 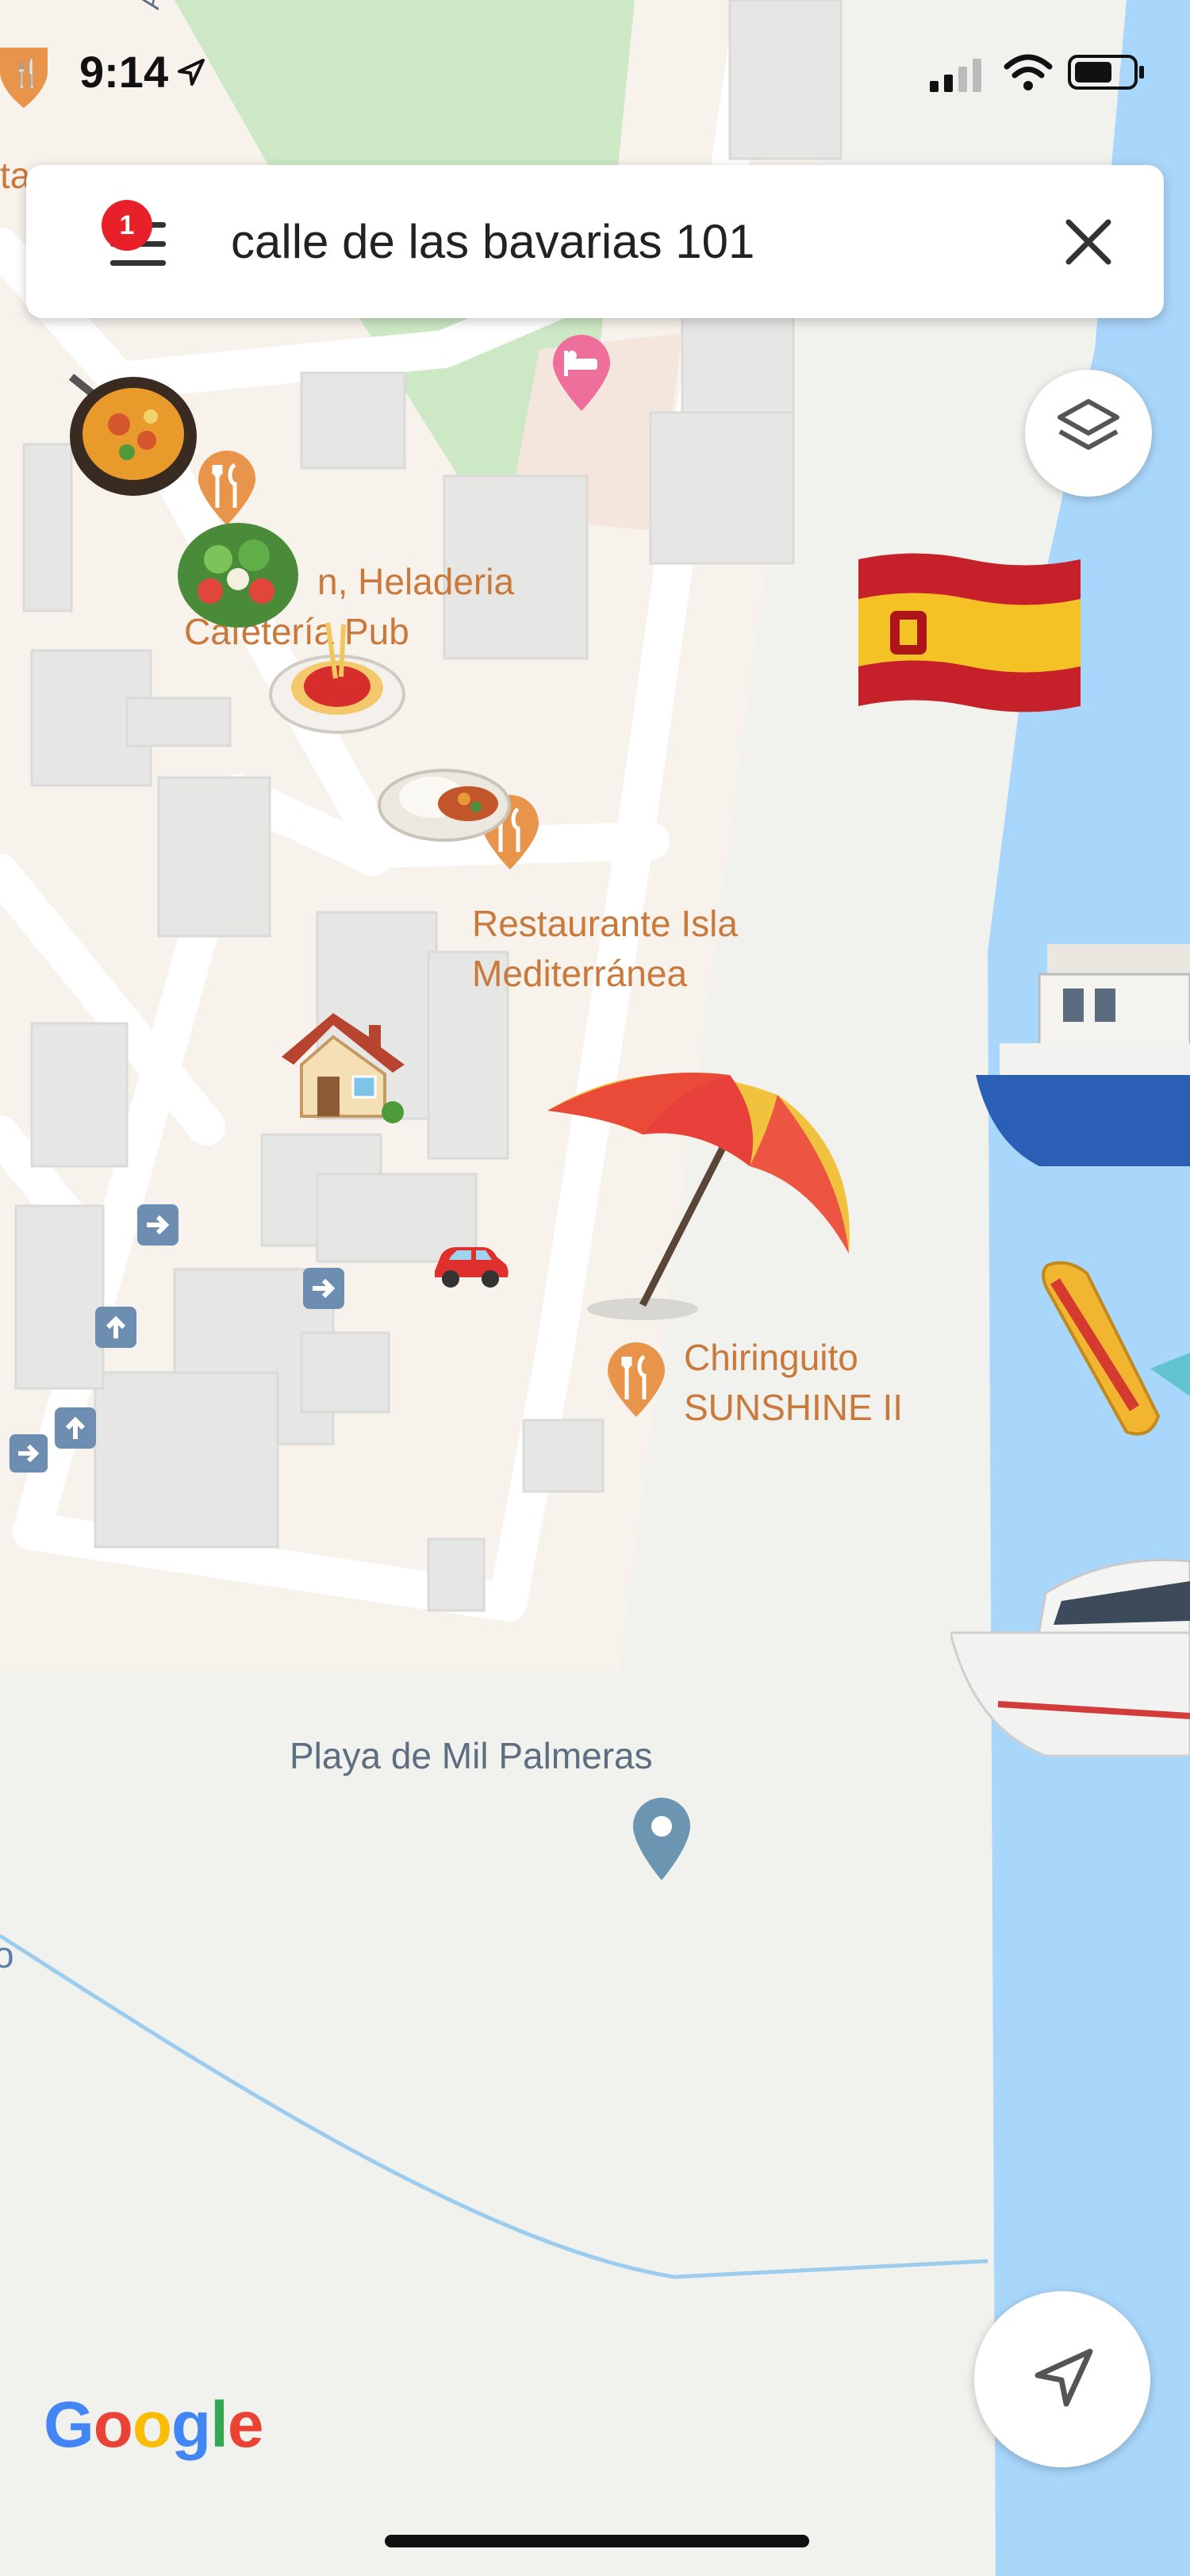 What do you see at coordinates (597, 2541) in the screenshot?
I see `home-indicator` at bounding box center [597, 2541].